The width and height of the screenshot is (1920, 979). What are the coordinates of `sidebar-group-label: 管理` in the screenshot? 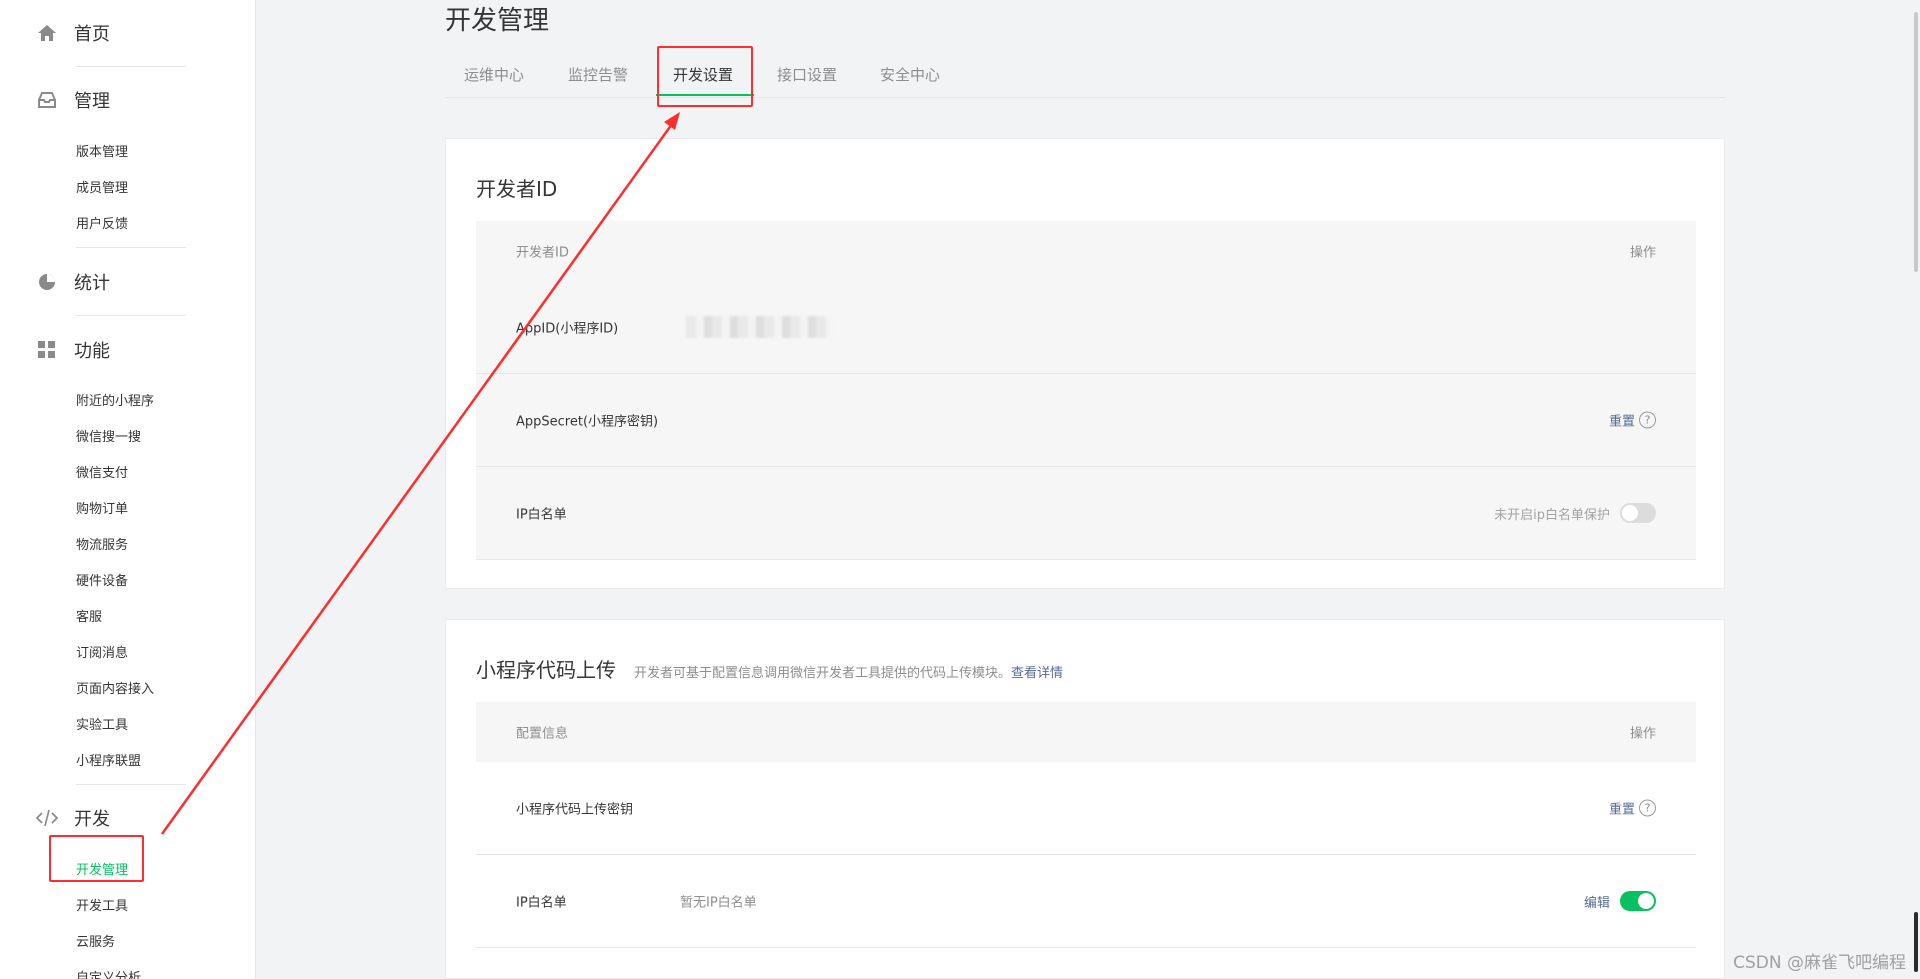 It's located at (92, 101).